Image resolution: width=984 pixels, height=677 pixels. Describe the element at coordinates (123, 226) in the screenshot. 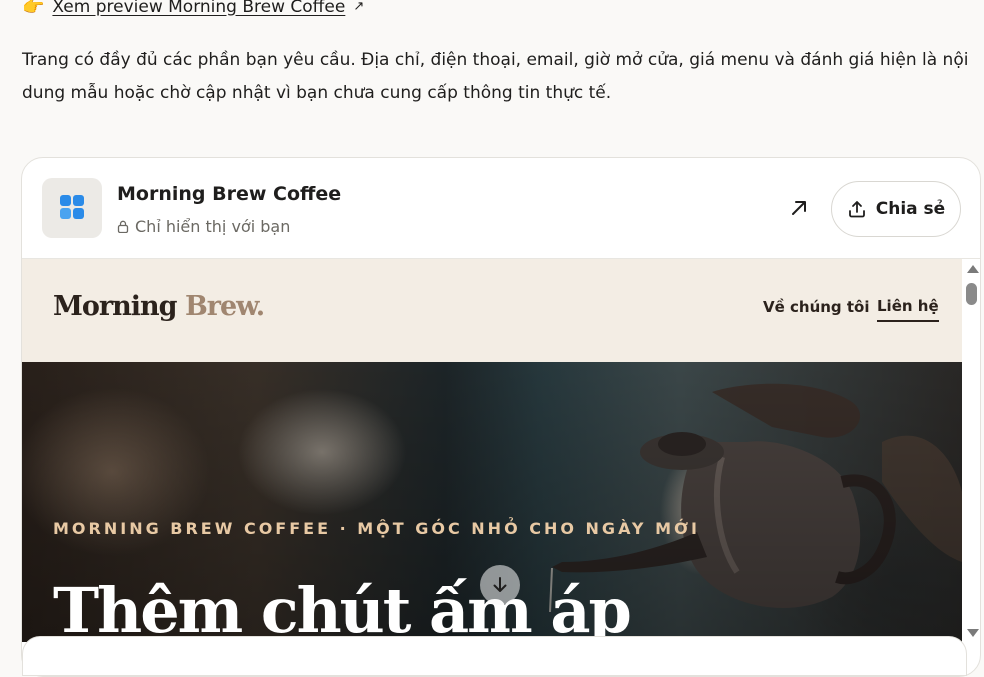

I see `lock-icon` at that location.